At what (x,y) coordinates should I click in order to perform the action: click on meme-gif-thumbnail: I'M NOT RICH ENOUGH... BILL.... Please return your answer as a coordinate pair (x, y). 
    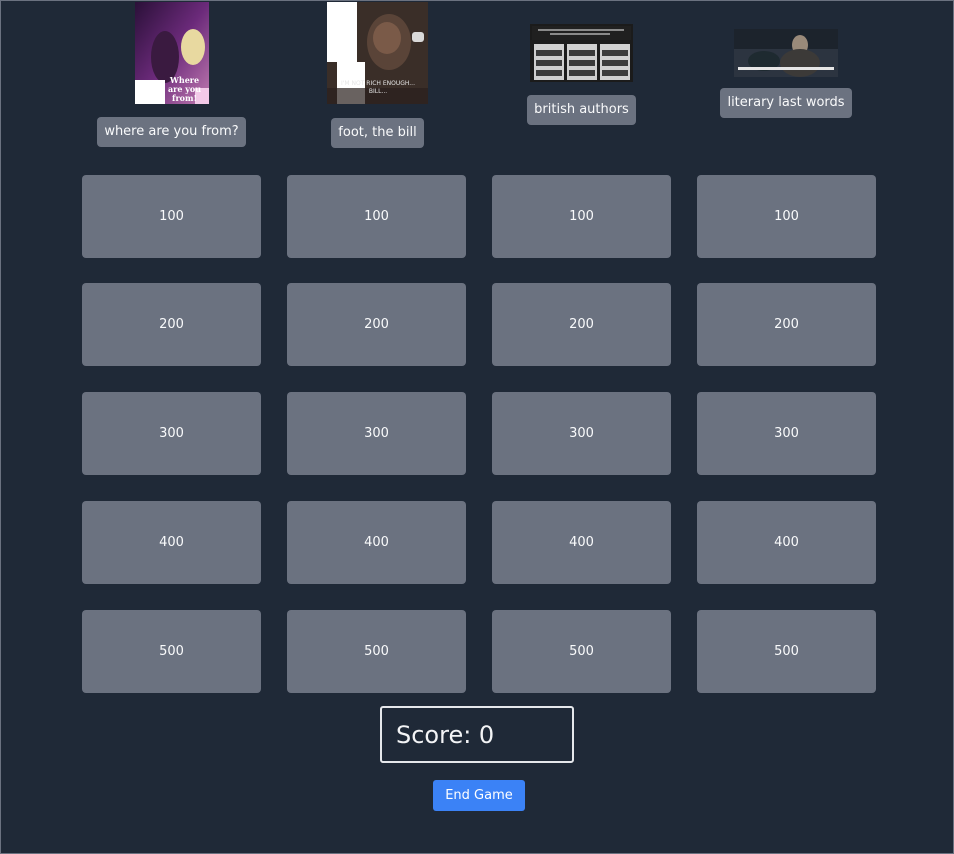
    Looking at the image, I should click on (377, 53).